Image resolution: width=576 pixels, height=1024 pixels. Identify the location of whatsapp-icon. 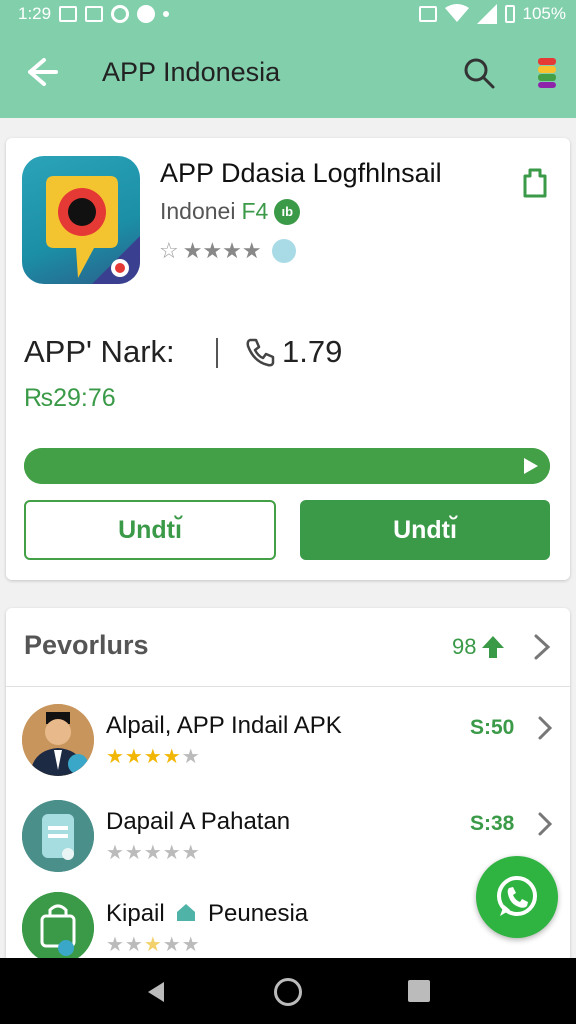
(517, 896).